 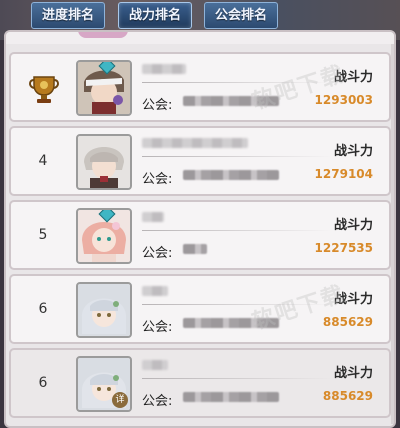 What do you see at coordinates (43, 235) in the screenshot?
I see `rank-number: 5` at bounding box center [43, 235].